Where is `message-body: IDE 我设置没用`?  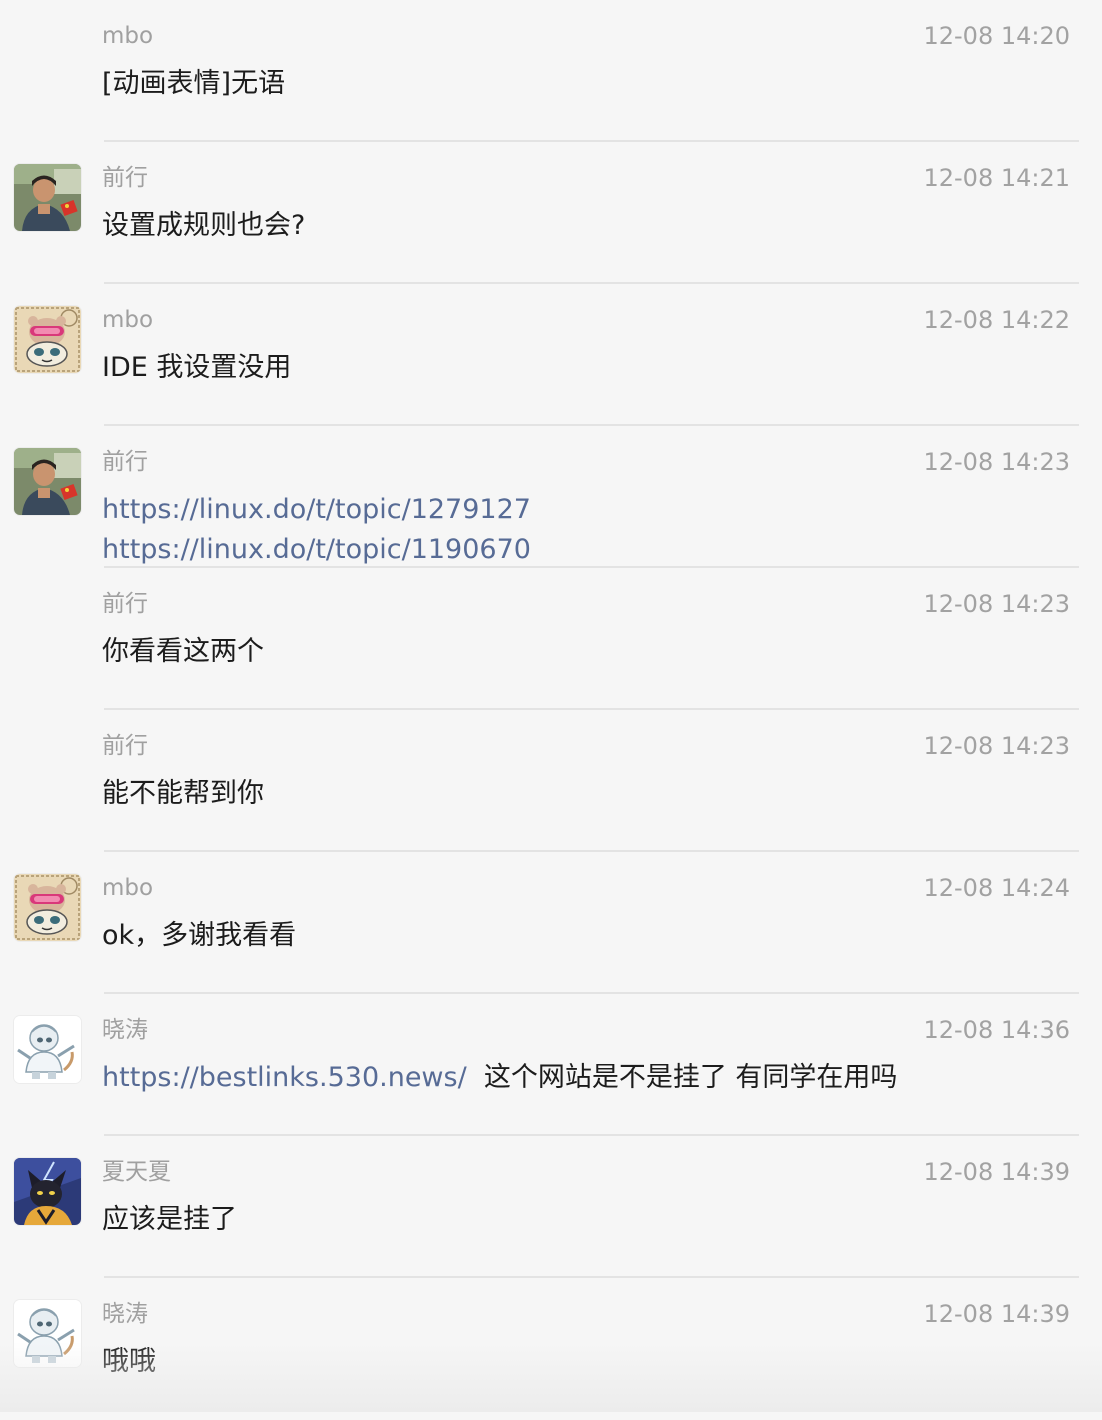 message-body: IDE 我设置没用 is located at coordinates (582, 368).